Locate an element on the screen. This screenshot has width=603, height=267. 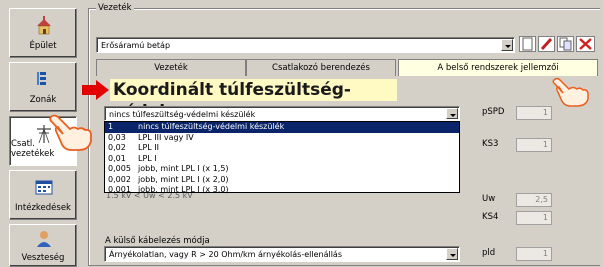
pld-value: 1 is located at coordinates (534, 254).